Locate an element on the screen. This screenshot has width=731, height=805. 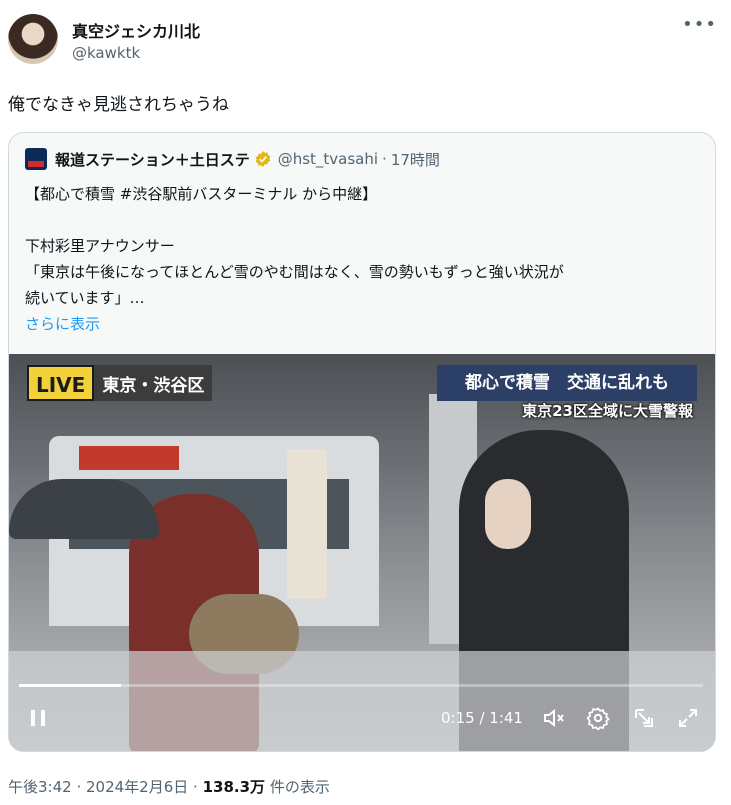
quoted-text-line: 下村彩里アナウンサー is located at coordinates (100, 246).